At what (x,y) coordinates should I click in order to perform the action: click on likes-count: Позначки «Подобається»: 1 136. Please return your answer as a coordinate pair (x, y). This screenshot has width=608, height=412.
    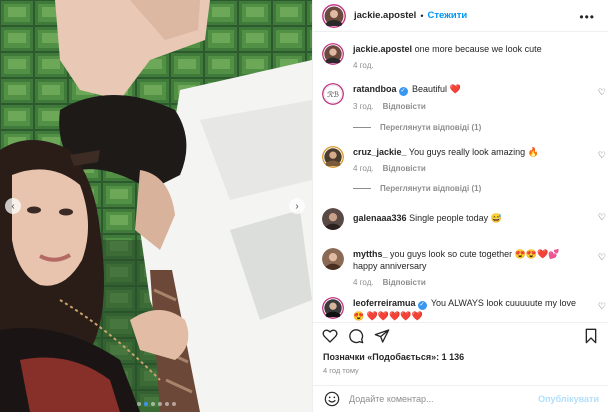
    Looking at the image, I should click on (393, 357).